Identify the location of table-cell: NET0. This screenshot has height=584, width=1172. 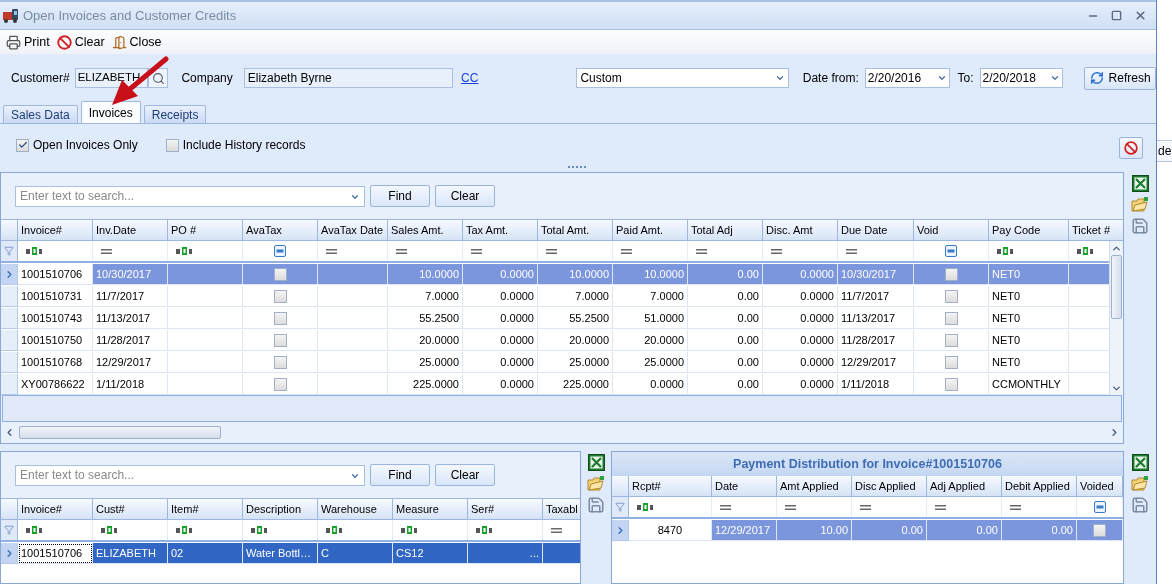
(1029, 362).